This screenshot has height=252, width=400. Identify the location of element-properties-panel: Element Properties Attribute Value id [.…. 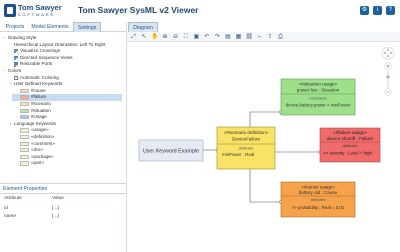
(63, 217).